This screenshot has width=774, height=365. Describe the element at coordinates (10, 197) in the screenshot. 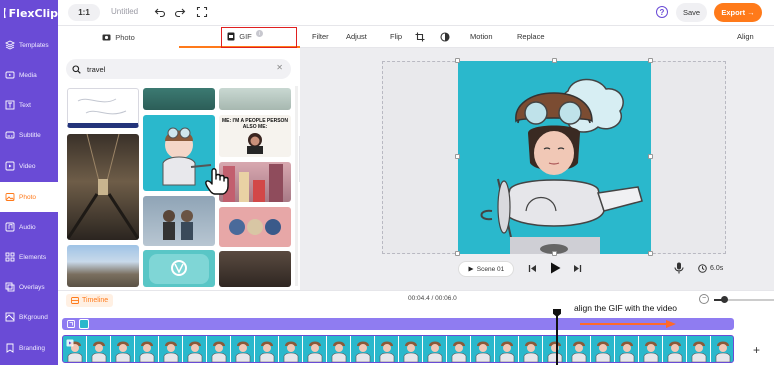

I see `photo-icon` at that location.